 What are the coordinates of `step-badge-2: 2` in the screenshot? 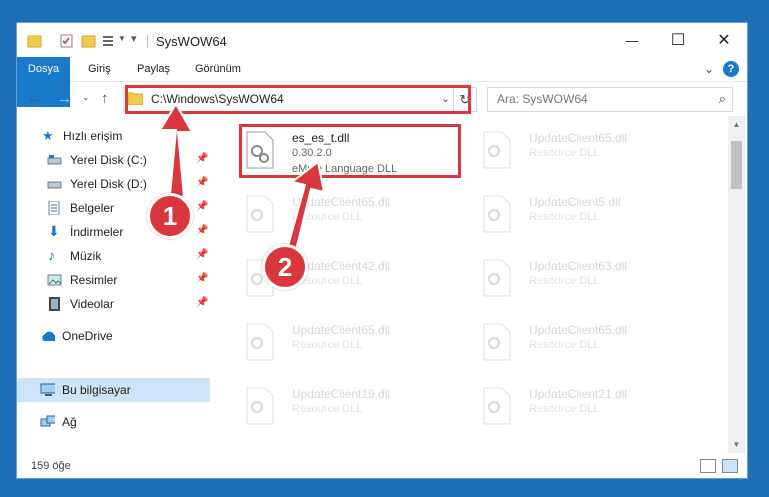 It's located at (285, 267).